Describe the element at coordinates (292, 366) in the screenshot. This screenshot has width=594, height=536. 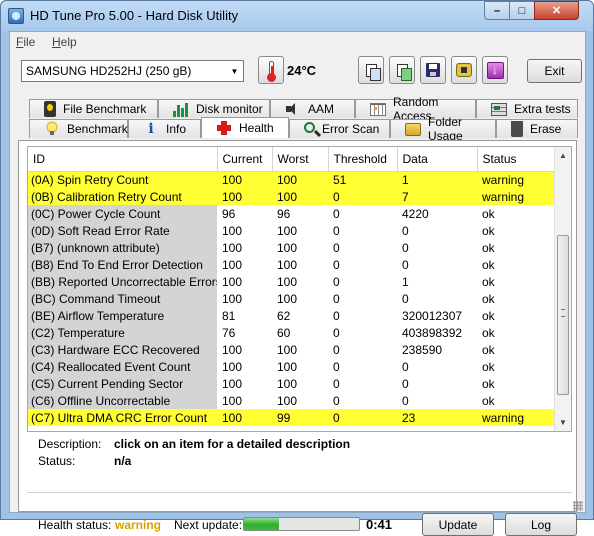
I see `table-row: (C4) Reallocated Event Count 100 100 0 0 ok` at that location.